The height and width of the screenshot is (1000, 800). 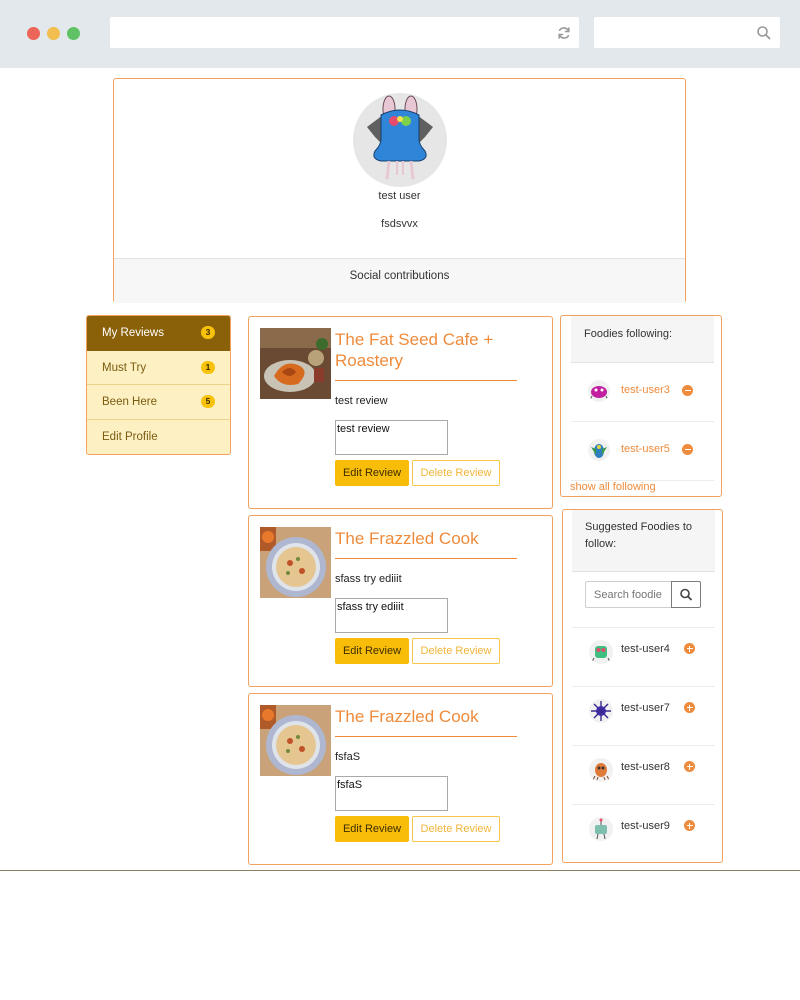 I want to click on footer-divider, so click(x=400, y=870).